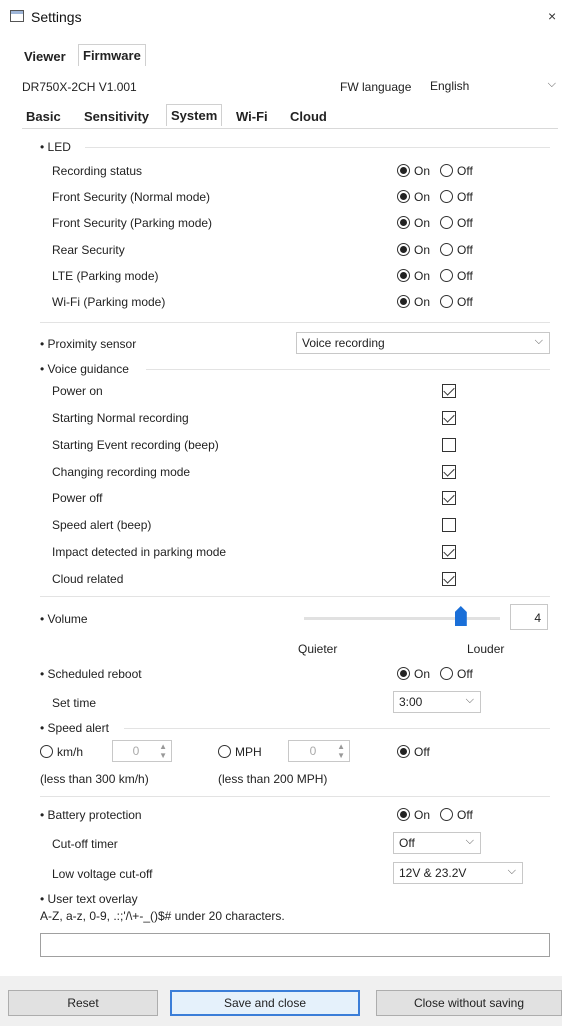  Describe the element at coordinates (469, 1003) in the screenshot. I see `close-without-saving-button: Close without saving` at that location.